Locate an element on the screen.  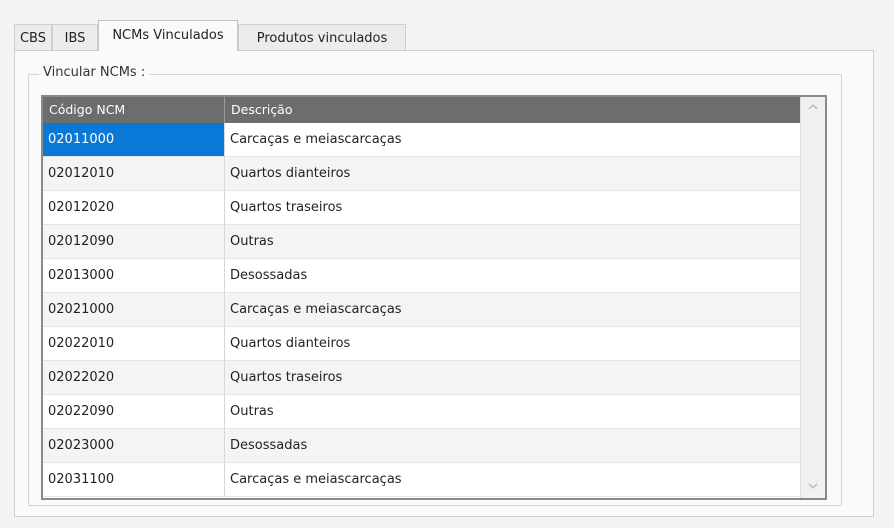
tab-ncms-vinculados: NCMs Vinculados is located at coordinates (168, 35).